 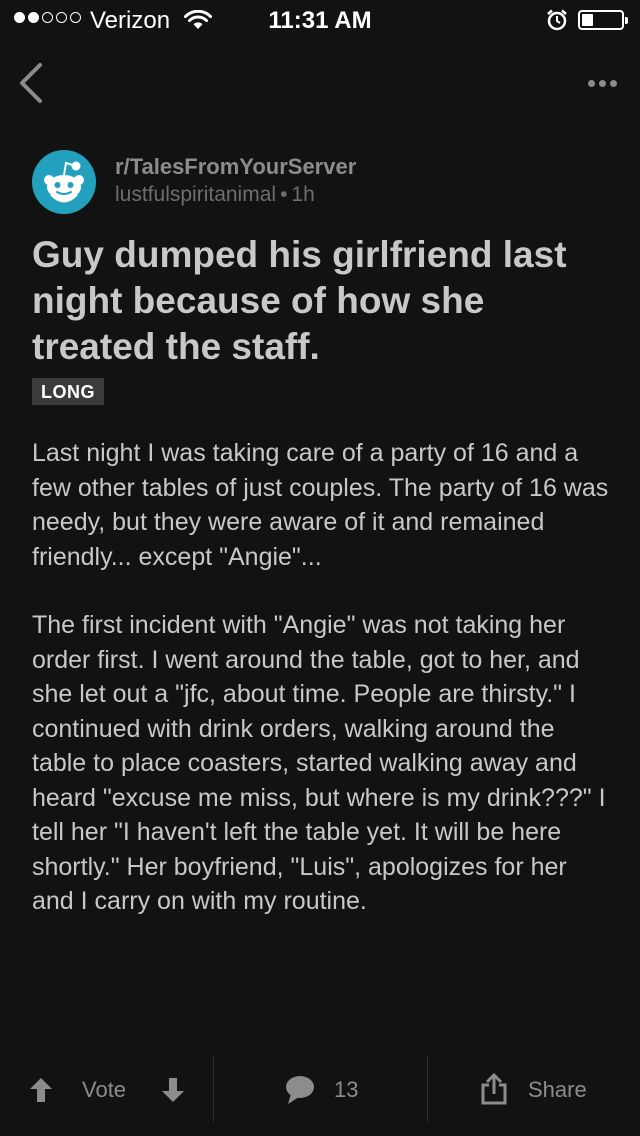 I want to click on downvote-icon, so click(x=173, y=1090).